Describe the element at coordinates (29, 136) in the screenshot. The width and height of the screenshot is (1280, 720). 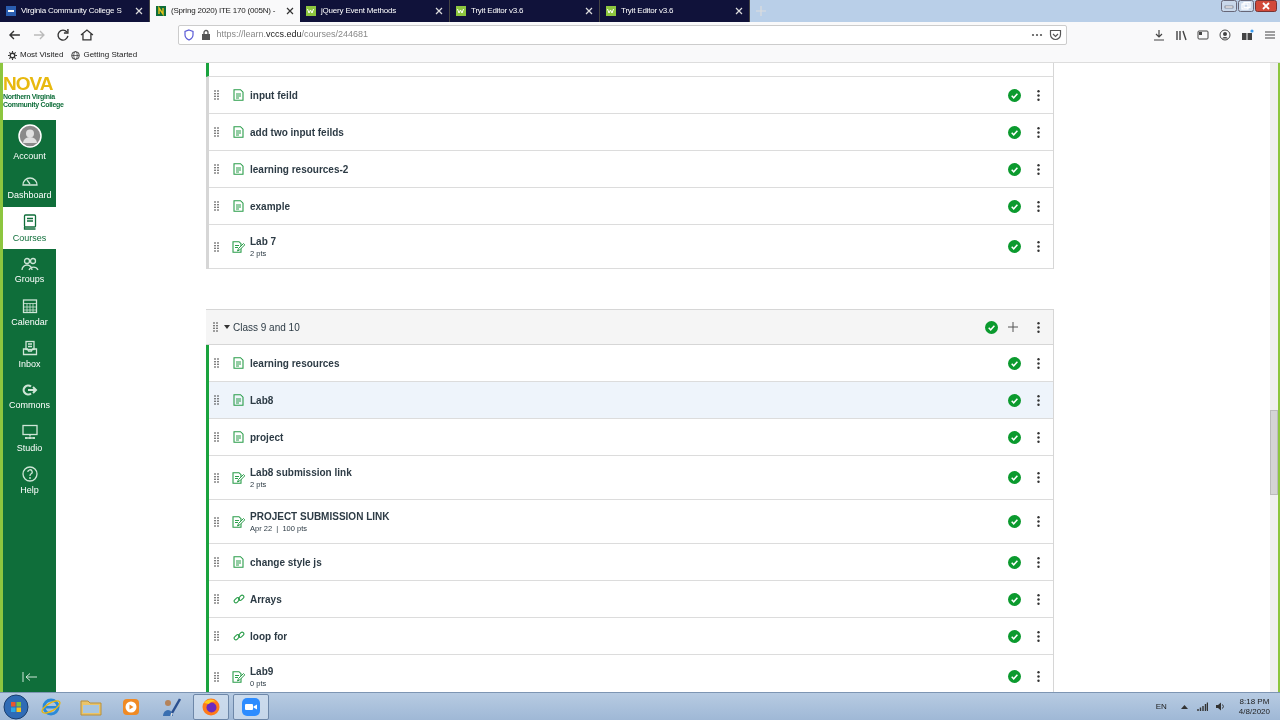
I see `avatar-icon` at that location.